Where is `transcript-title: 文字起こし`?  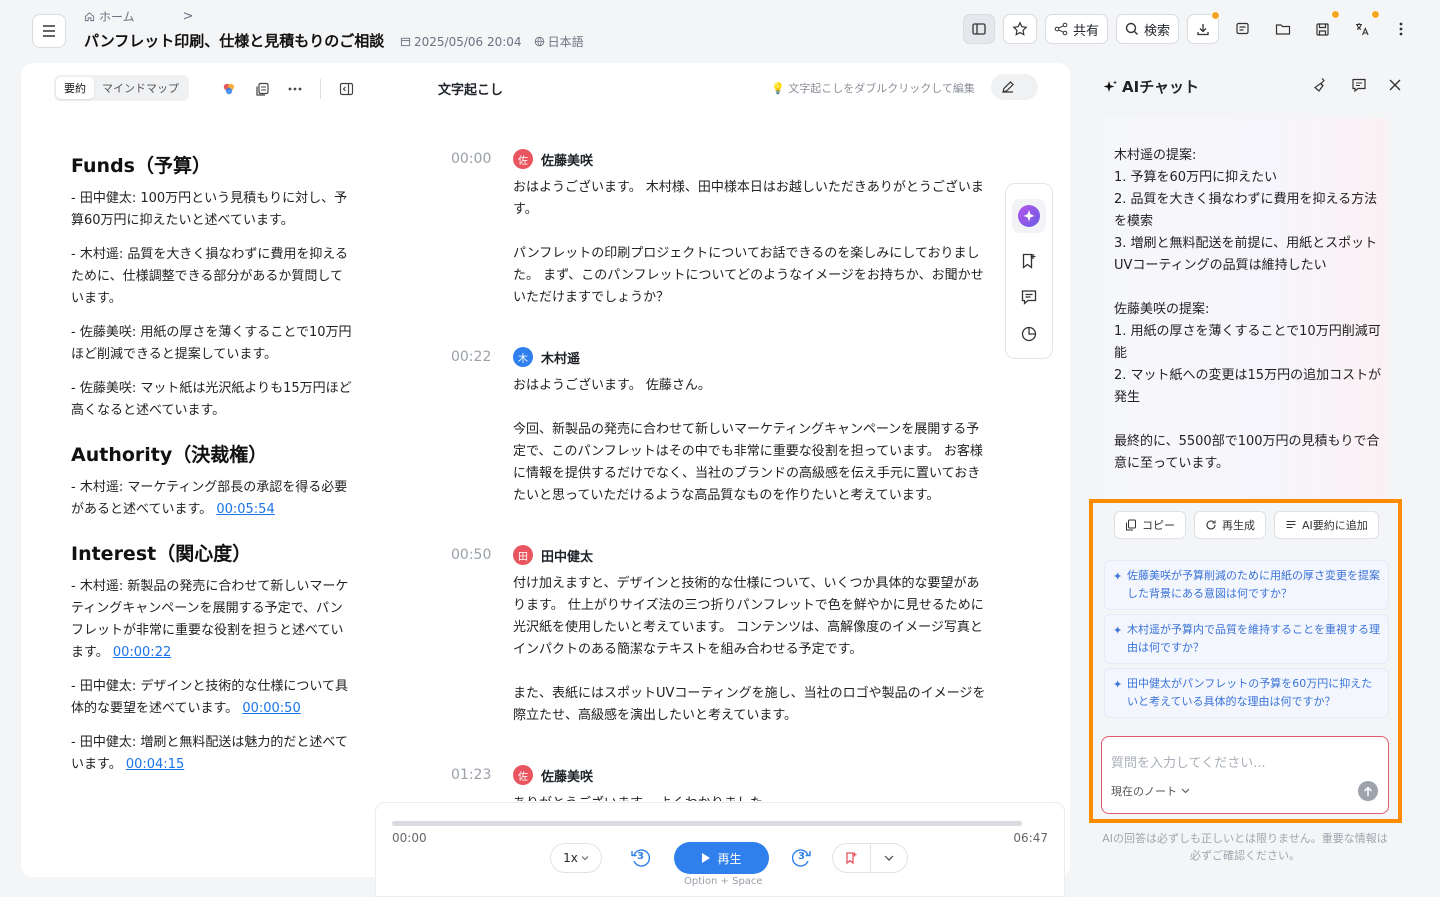
transcript-title: 文字起こし is located at coordinates (471, 90).